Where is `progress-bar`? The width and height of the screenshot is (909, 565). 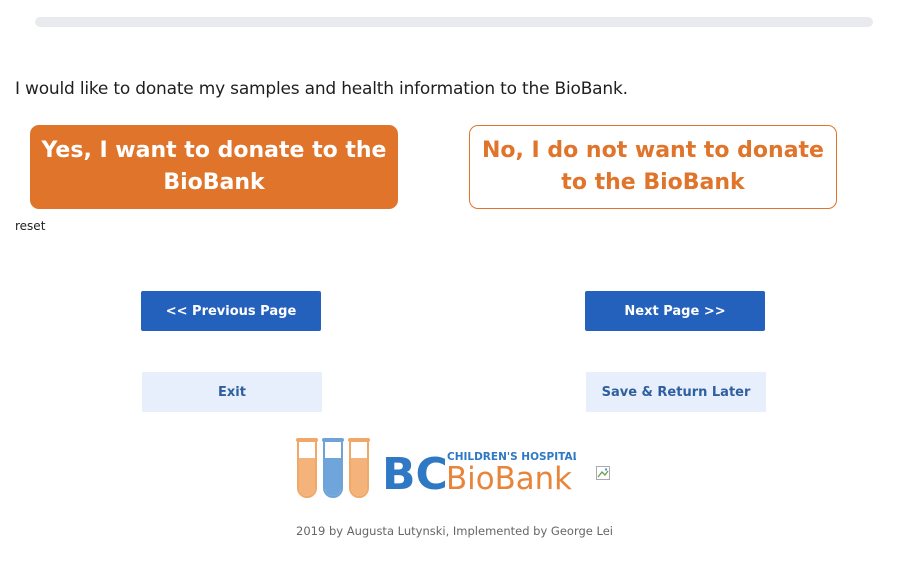 progress-bar is located at coordinates (454, 22).